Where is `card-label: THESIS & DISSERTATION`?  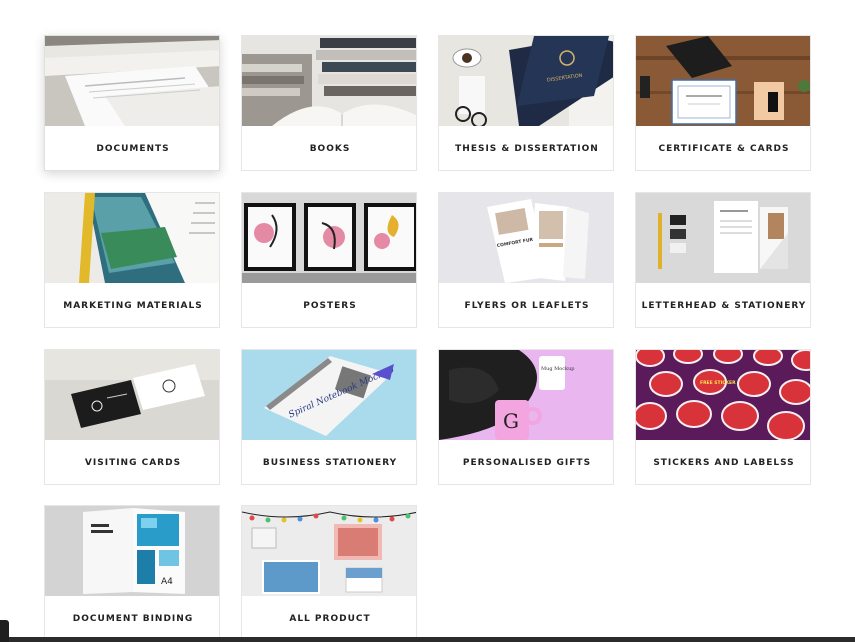
card-label: THESIS & DISSERTATION is located at coordinates (527, 149).